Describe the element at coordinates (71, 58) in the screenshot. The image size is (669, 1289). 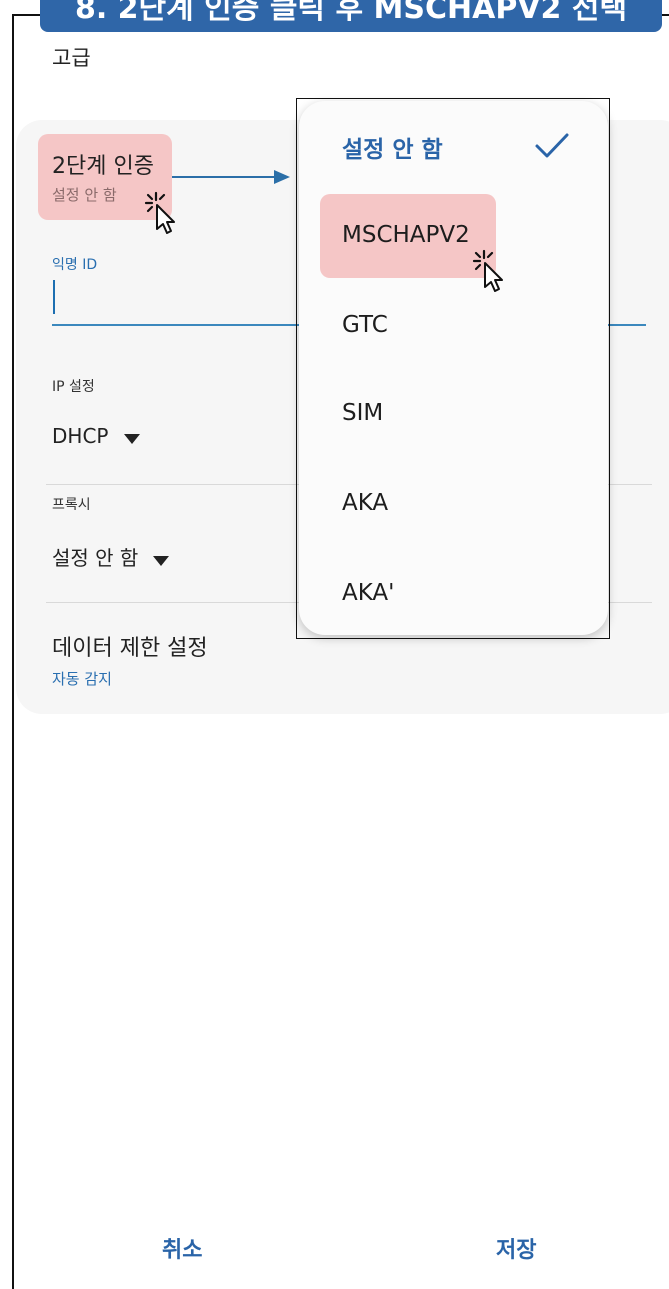
I see `advanced-section-label: 고급` at that location.